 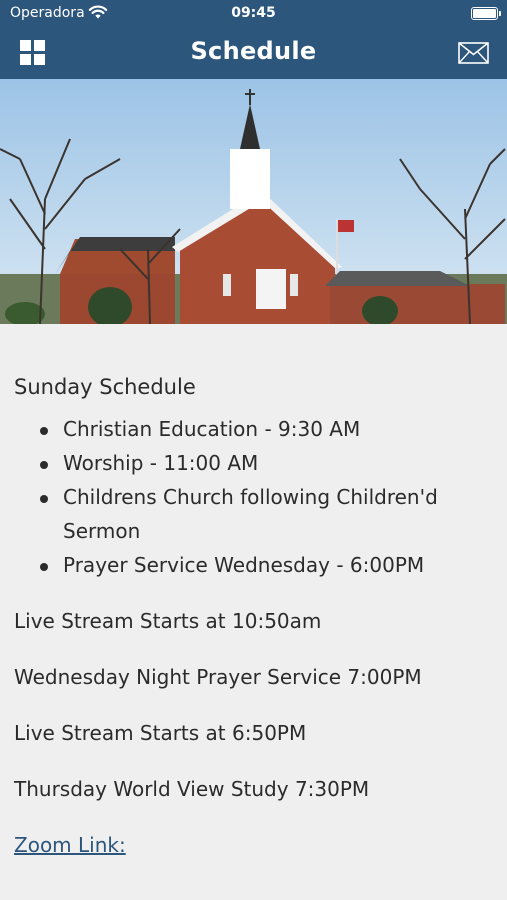 I want to click on schedule-line: Live Stream Starts at 10:50am, so click(x=168, y=621).